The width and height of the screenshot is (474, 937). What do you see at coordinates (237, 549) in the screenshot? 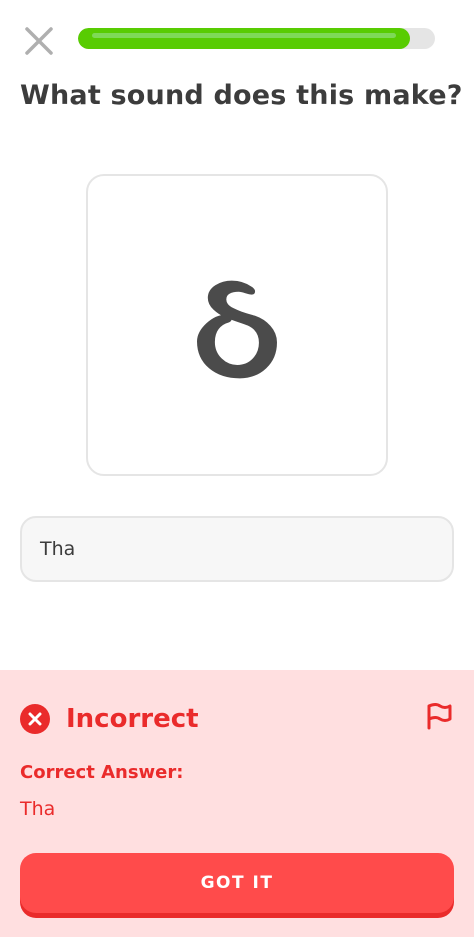
I see `answer-input: Tha` at bounding box center [237, 549].